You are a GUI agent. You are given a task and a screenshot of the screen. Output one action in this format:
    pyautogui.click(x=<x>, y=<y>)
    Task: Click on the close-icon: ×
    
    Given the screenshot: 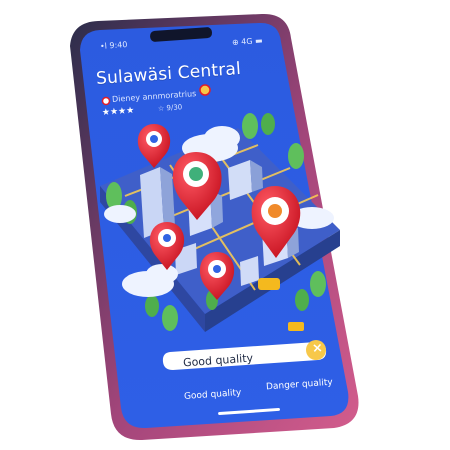 What is the action you would take?
    pyautogui.click(x=317, y=349)
    